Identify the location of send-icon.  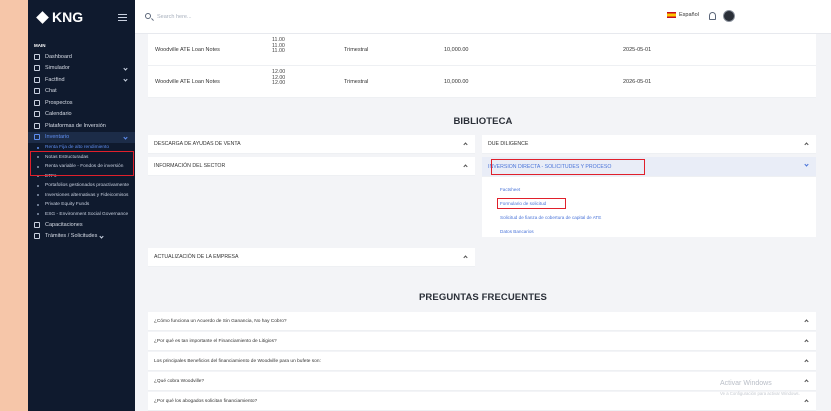
(37, 91).